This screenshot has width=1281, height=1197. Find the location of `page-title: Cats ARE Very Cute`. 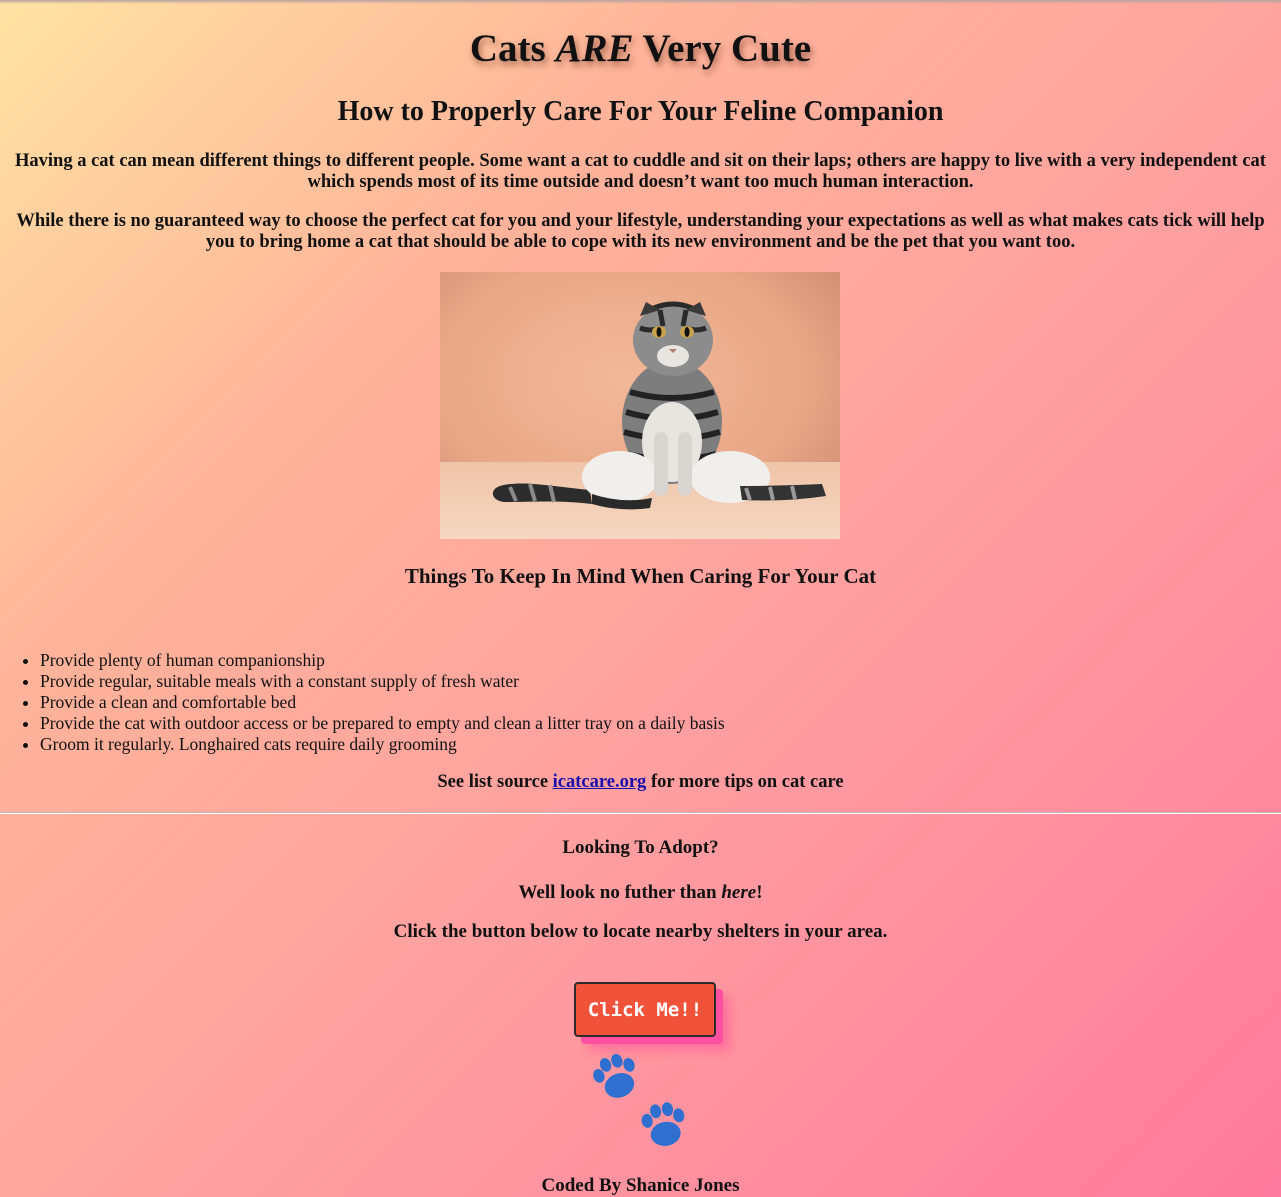

page-title: Cats ARE Very Cute is located at coordinates (640, 48).